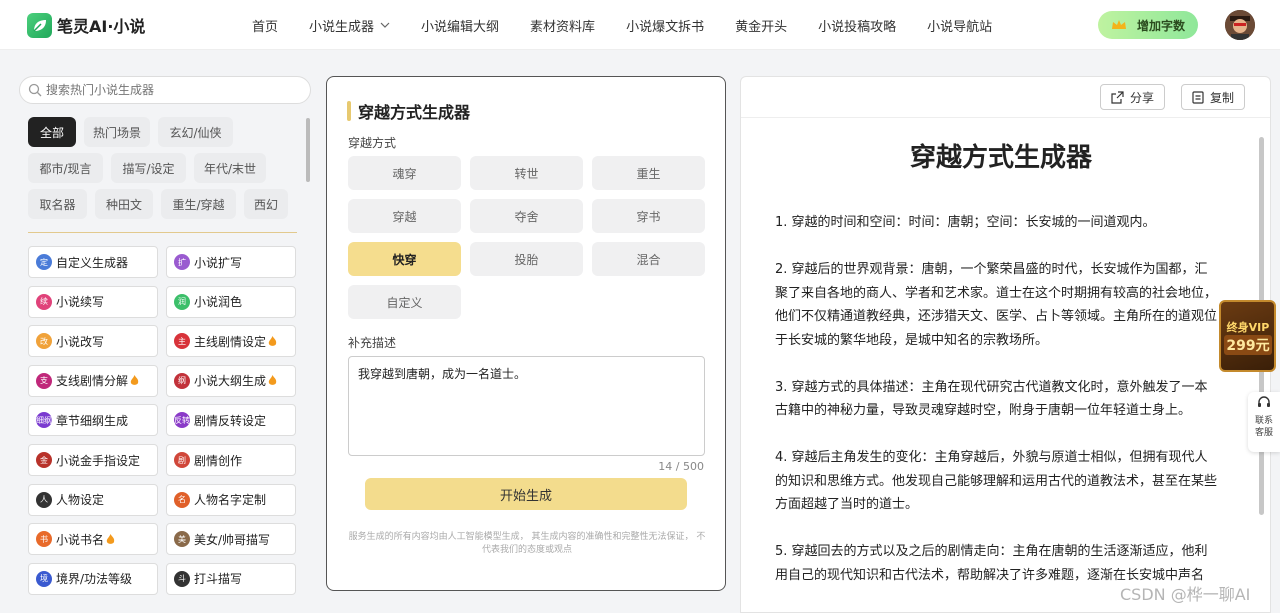 The width and height of the screenshot is (1280, 613). What do you see at coordinates (44, 380) in the screenshot?
I see `tool-icon: 支` at bounding box center [44, 380].